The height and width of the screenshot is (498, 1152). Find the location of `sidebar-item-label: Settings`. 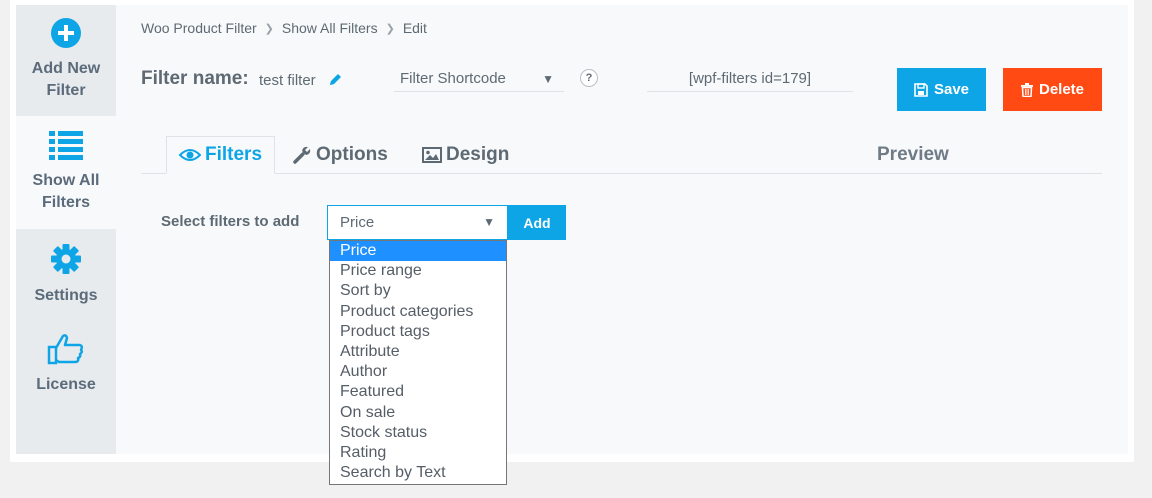

sidebar-item-label: Settings is located at coordinates (66, 295).